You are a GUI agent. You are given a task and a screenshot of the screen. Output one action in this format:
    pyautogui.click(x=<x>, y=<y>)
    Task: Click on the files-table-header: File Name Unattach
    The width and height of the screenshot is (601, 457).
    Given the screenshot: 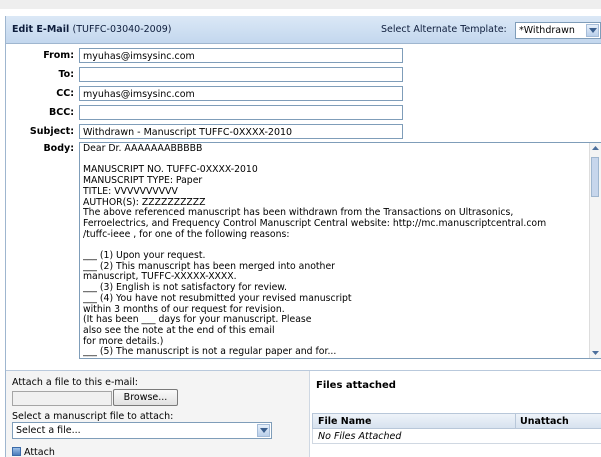 What is the action you would take?
    pyautogui.click(x=456, y=421)
    